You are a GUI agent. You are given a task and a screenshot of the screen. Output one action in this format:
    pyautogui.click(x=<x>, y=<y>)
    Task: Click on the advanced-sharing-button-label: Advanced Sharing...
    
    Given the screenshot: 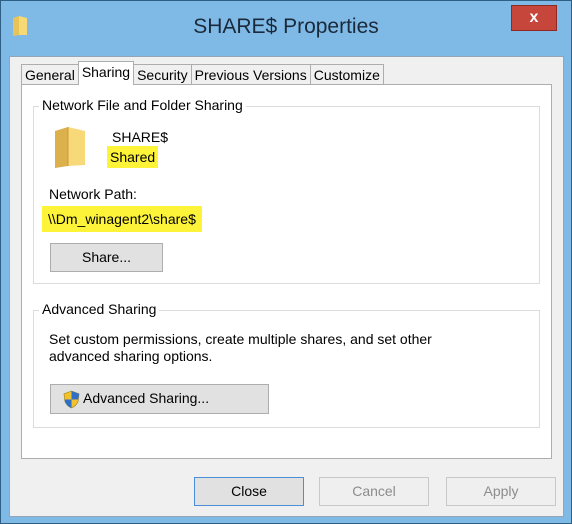 What is the action you would take?
    pyautogui.click(x=146, y=398)
    